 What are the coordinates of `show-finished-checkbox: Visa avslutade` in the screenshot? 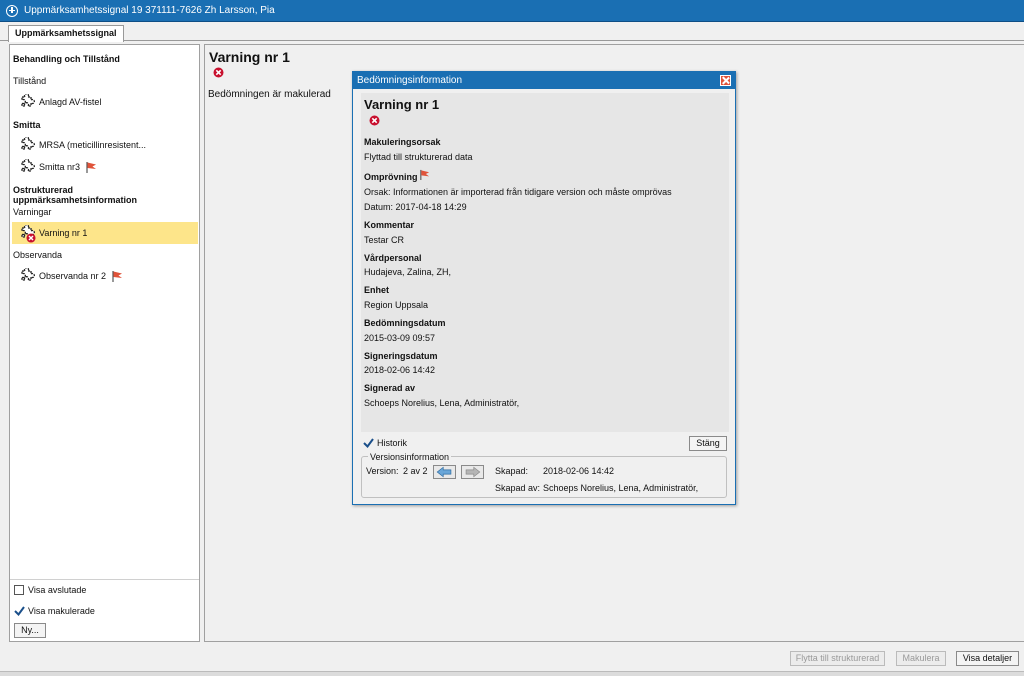 It's located at (50, 590).